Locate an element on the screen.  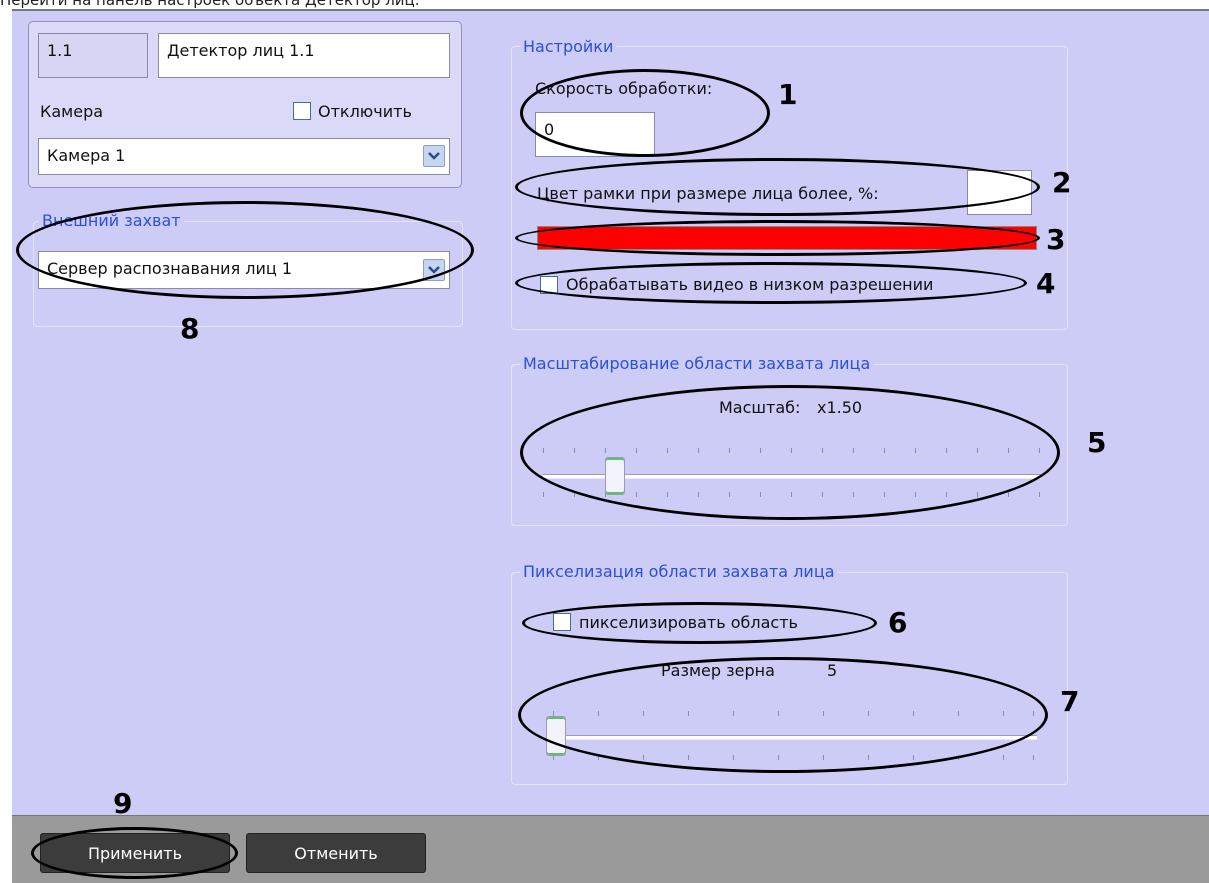
callout-number-1: 1 is located at coordinates (788, 94).